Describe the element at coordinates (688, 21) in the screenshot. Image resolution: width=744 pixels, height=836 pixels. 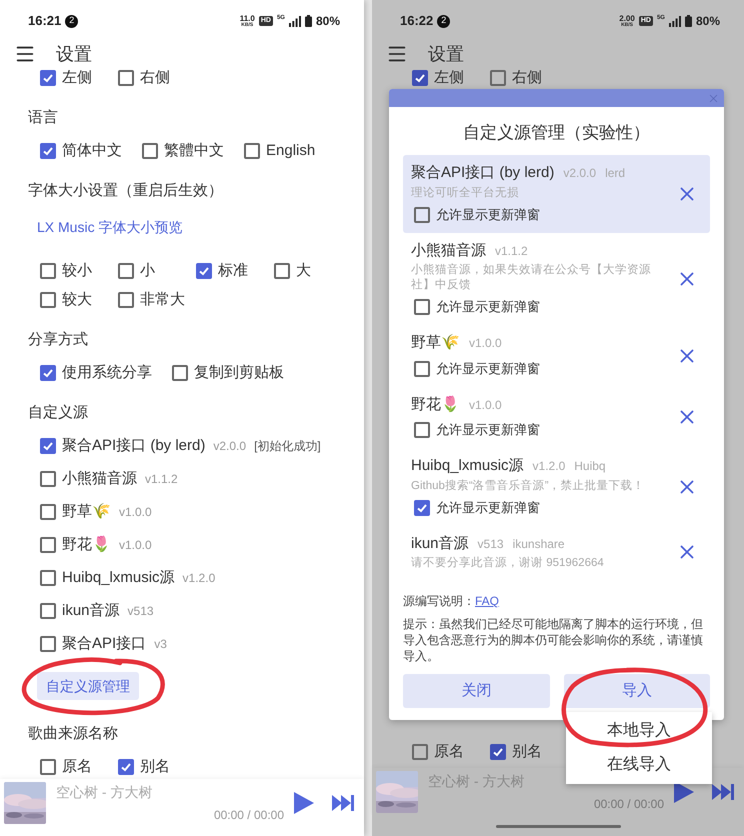
I see `battery-icon` at that location.